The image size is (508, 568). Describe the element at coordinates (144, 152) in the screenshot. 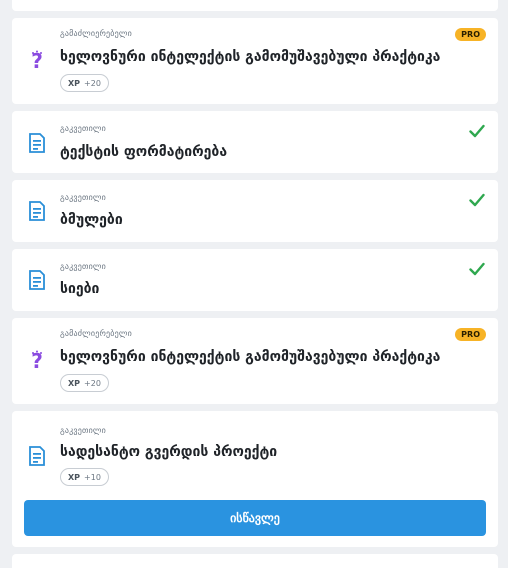

I see `item-title: ტექსტის ფორმატირება` at that location.